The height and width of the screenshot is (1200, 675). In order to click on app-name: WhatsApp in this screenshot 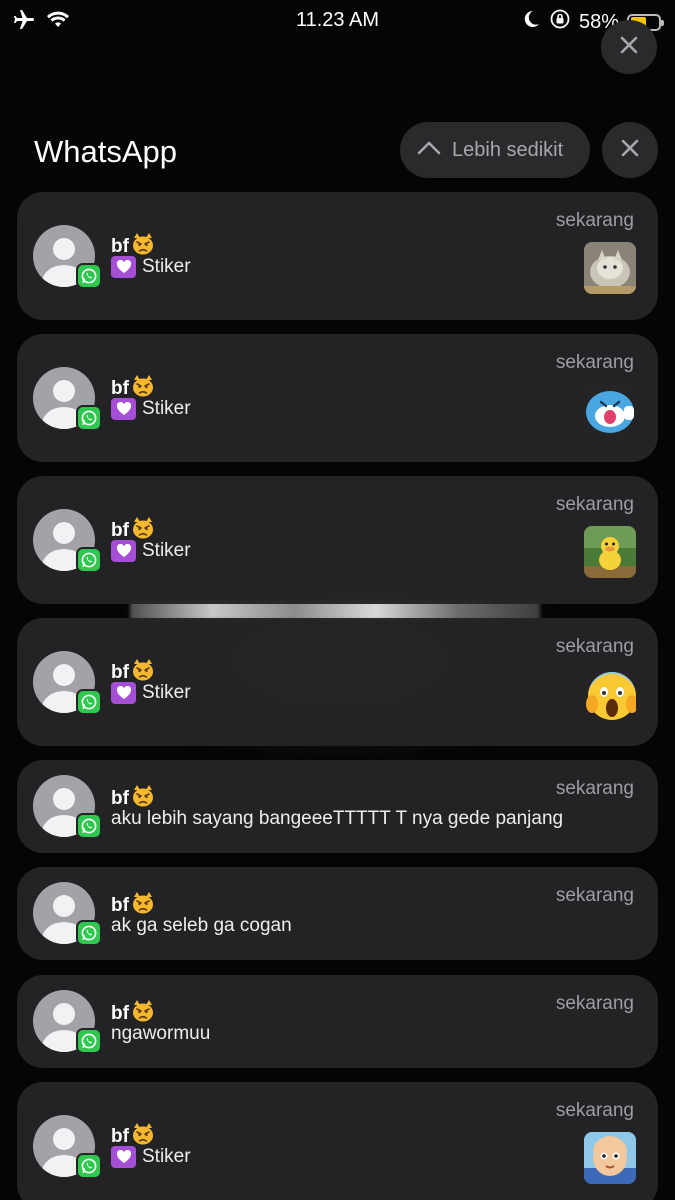, I will do `click(106, 151)`.